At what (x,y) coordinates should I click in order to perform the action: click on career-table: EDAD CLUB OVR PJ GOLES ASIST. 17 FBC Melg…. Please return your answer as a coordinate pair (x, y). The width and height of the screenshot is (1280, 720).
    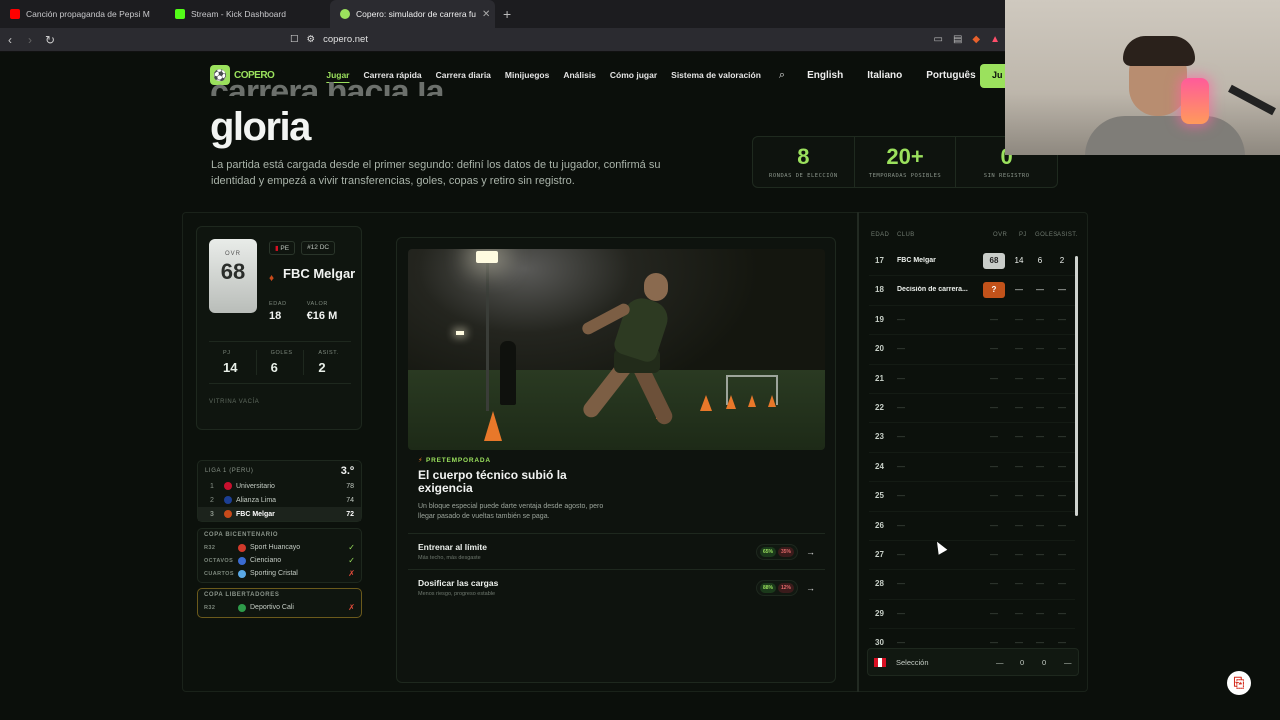
    Looking at the image, I should click on (972, 452).